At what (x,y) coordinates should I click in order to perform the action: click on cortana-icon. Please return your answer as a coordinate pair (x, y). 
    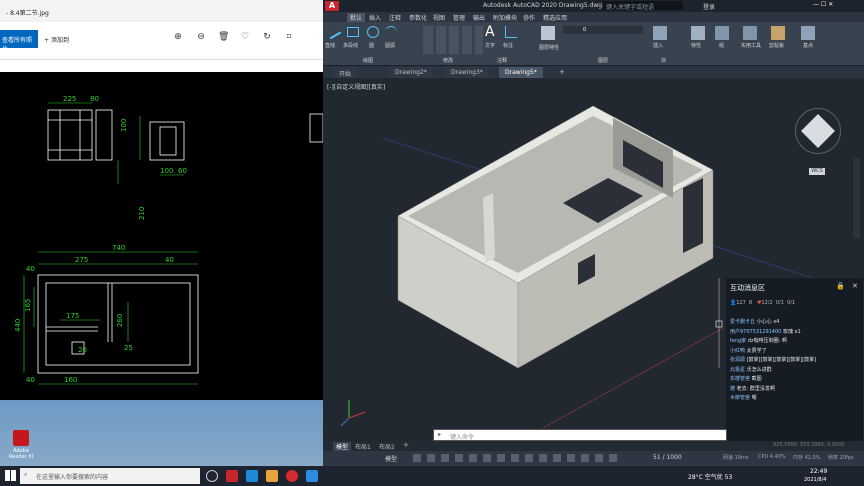
    Looking at the image, I should click on (212, 476).